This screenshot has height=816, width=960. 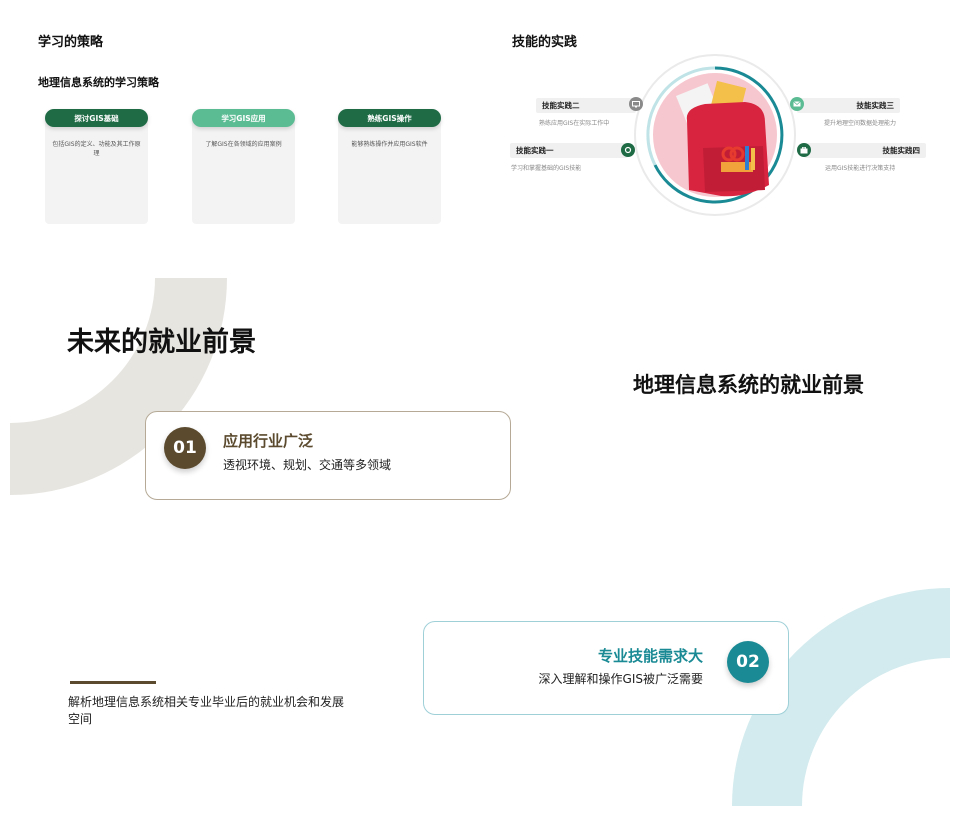 What do you see at coordinates (243, 144) in the screenshot?
I see `strategy-desc-2: 了解GIS在各领域的应用案例` at bounding box center [243, 144].